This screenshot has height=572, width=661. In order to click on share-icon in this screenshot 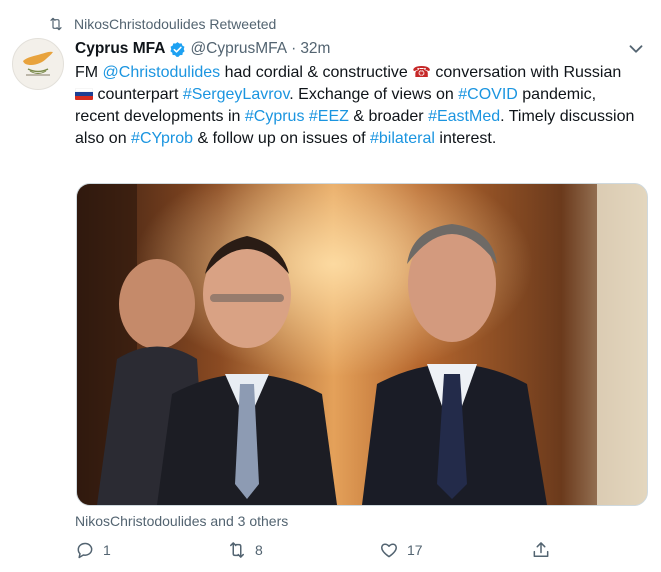, I will do `click(541, 549)`.